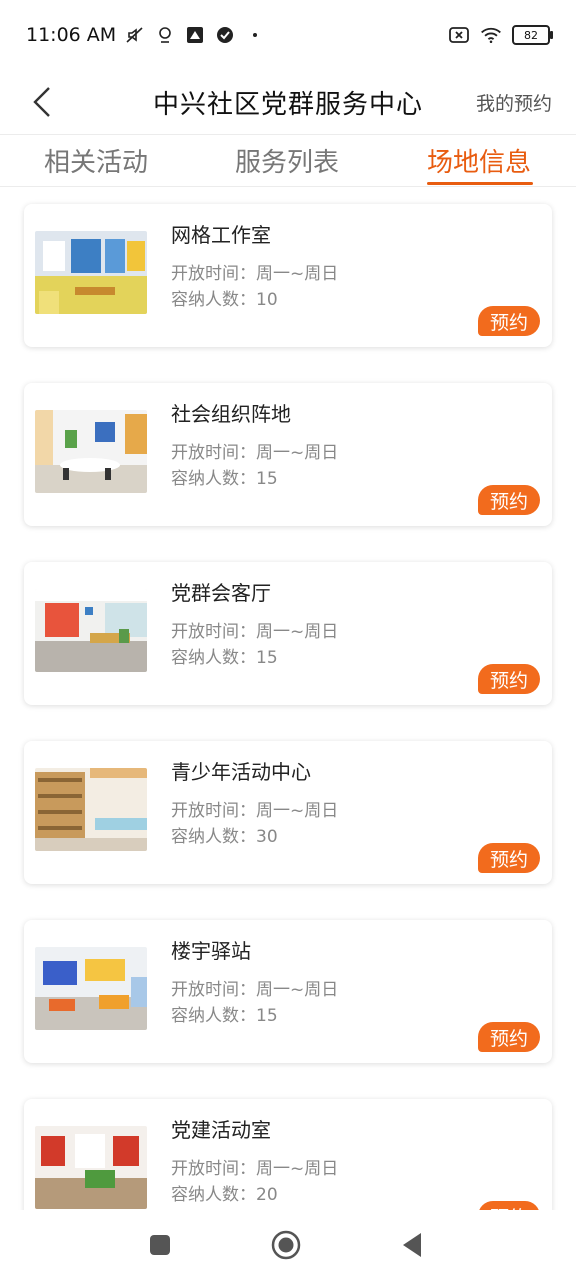 This screenshot has height=1280, width=576. I want to click on header-divider, so click(288, 134).